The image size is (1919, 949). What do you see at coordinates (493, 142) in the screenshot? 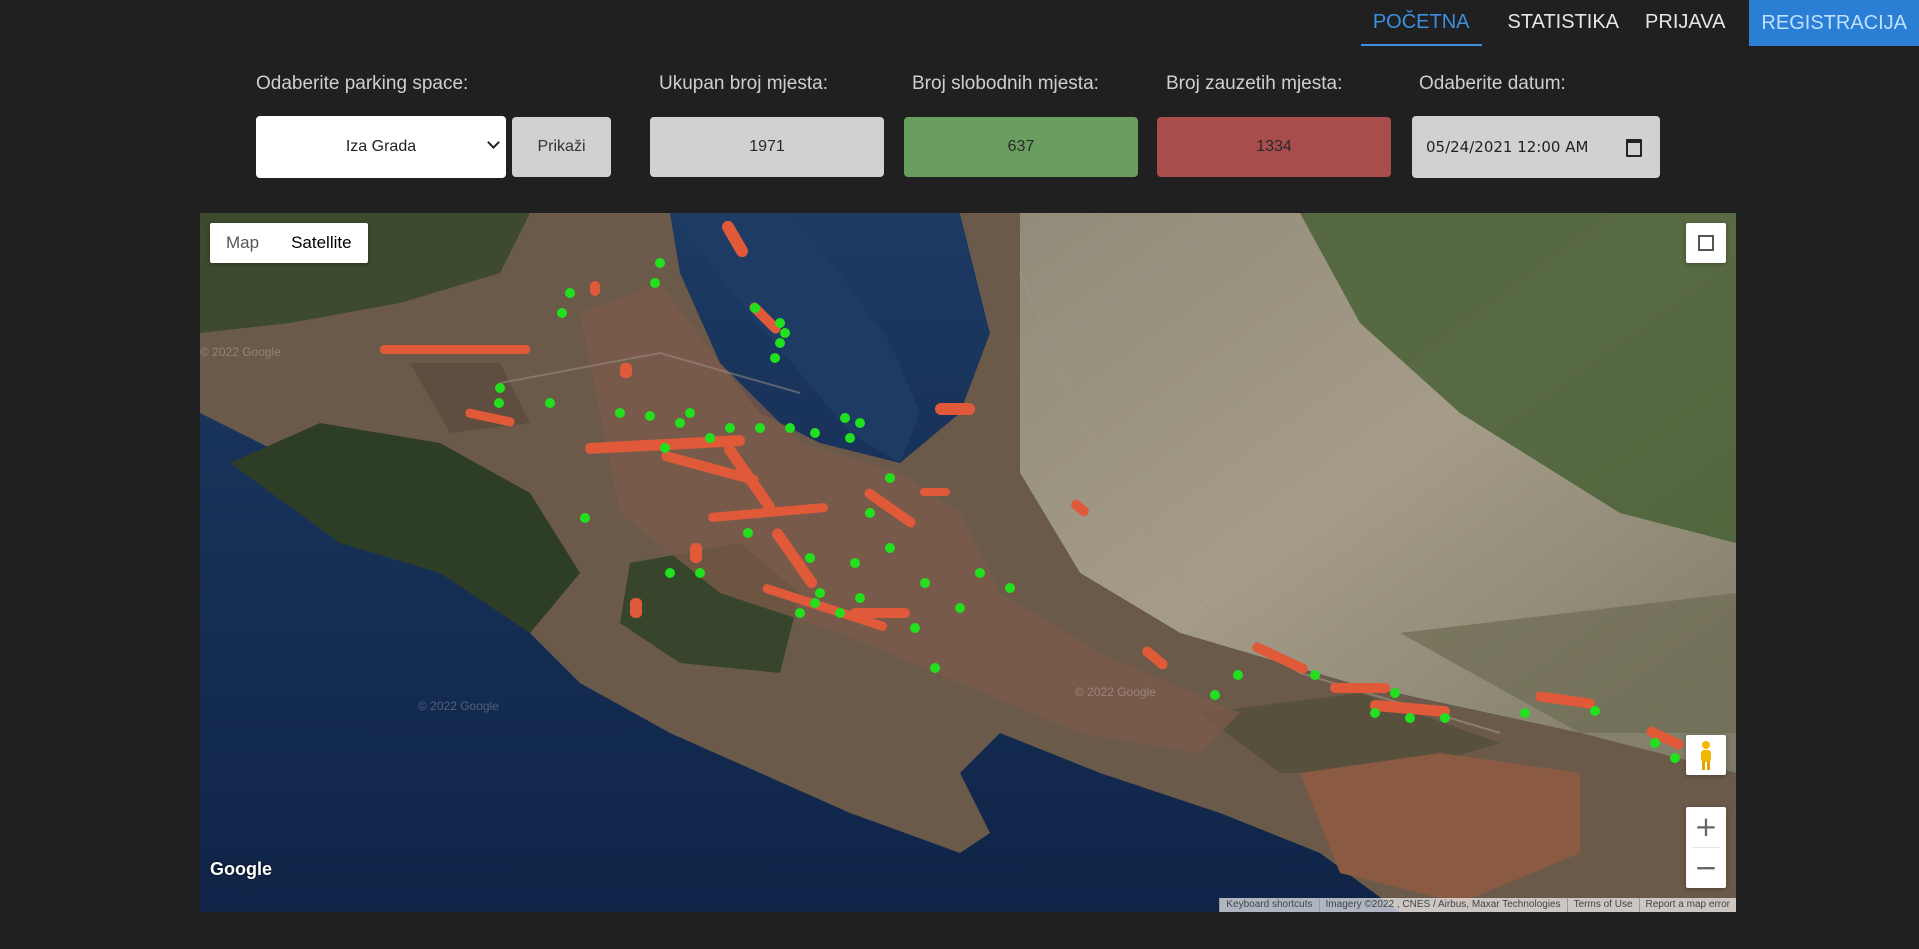
I see `chevron-down-icon` at bounding box center [493, 142].